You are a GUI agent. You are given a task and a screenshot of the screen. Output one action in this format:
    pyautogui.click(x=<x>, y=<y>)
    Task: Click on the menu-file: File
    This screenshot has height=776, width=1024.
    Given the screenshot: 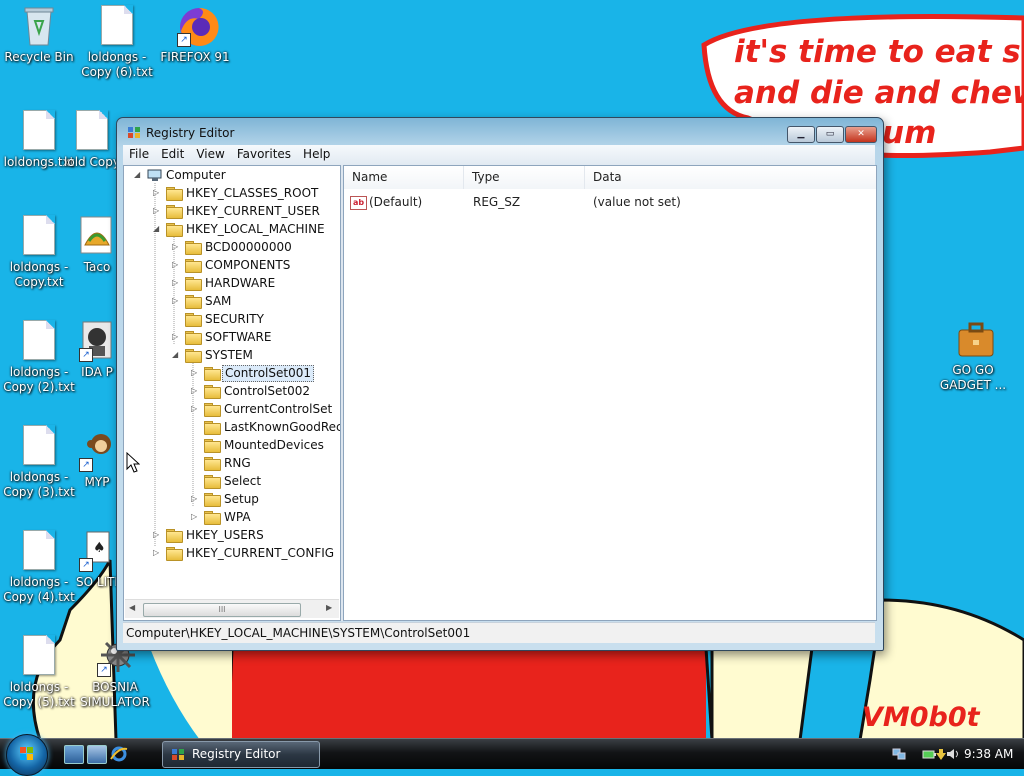 What is the action you would take?
    pyautogui.click(x=139, y=154)
    